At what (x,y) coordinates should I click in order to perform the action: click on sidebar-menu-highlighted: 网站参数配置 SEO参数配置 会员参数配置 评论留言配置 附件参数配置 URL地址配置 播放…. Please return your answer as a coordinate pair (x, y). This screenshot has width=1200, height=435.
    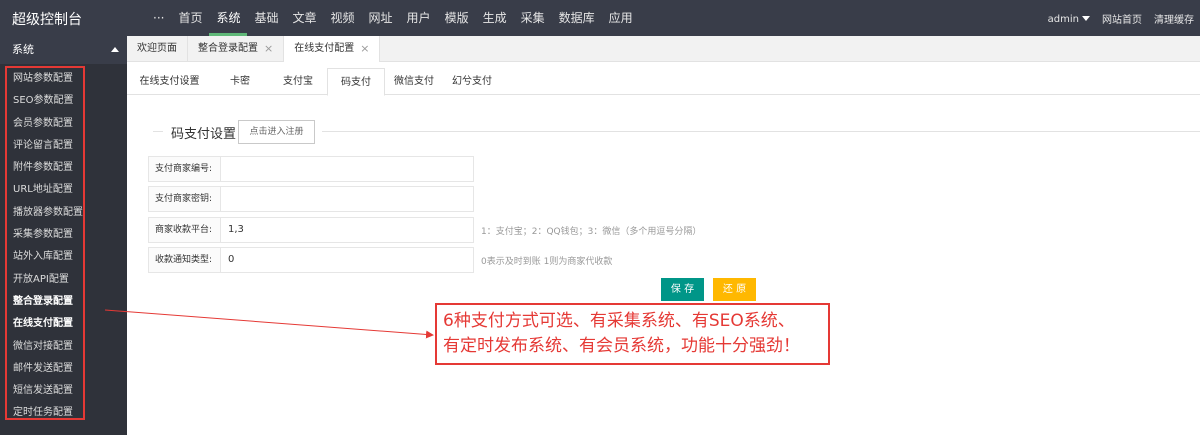
    Looking at the image, I should click on (45, 243).